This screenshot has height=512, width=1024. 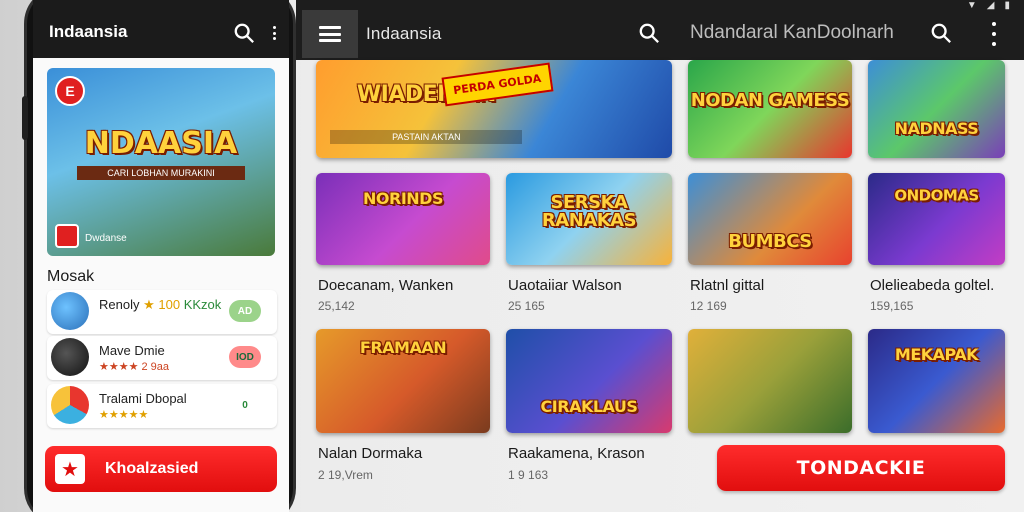 I want to click on status-bar: ▼ ◢ ▮, so click(x=988, y=5).